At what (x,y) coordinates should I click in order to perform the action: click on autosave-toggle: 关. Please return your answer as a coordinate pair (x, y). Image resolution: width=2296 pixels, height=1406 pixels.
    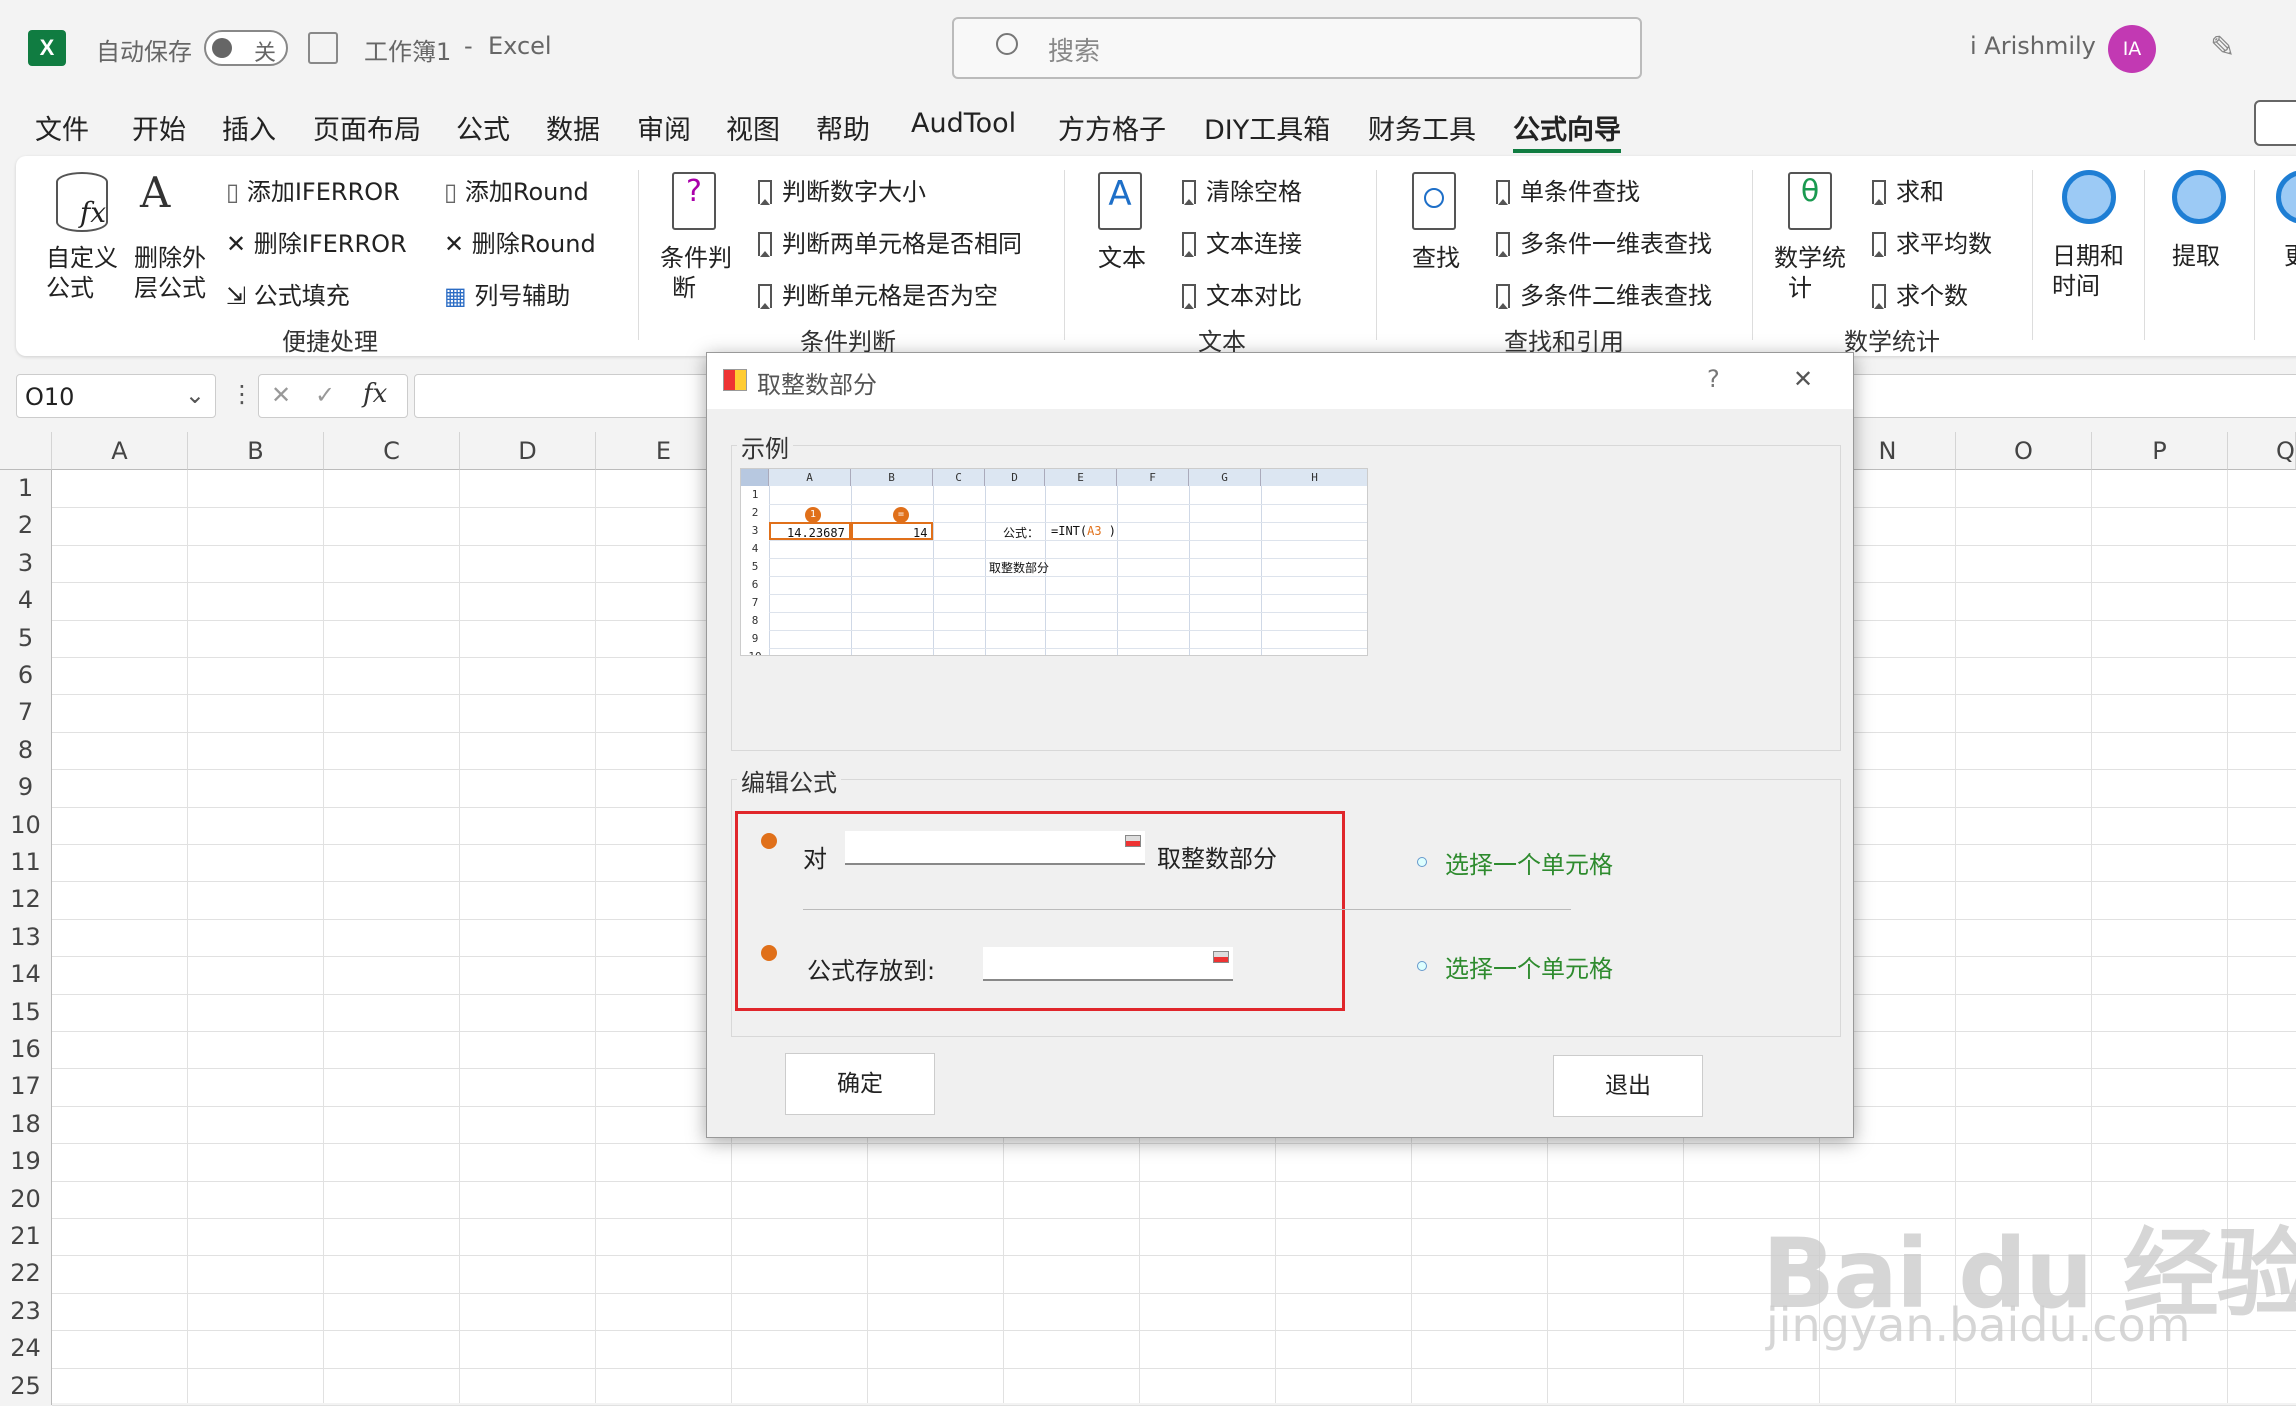
    Looking at the image, I should click on (246, 48).